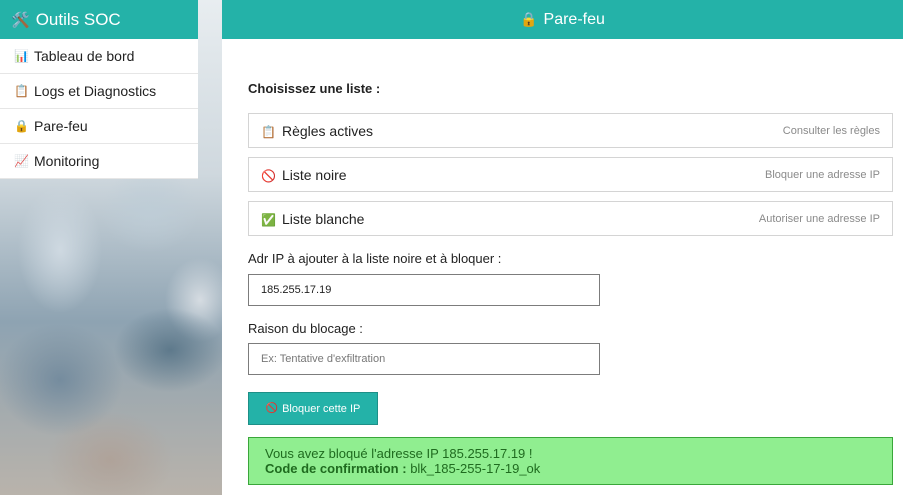 The image size is (903, 495). I want to click on list-option-description: Bloquer une adresse IP, so click(822, 174).